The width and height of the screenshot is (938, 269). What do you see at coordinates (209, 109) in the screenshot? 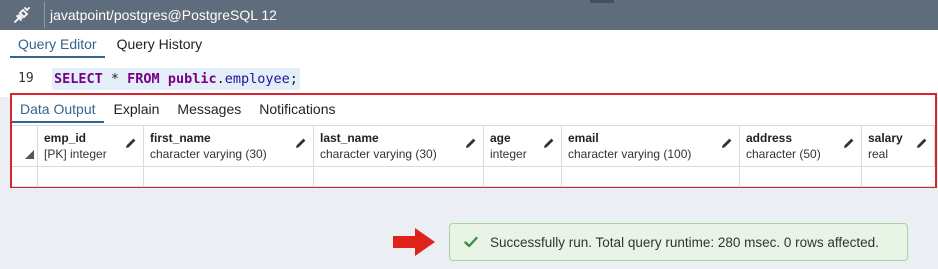
I see `tab-messages: Messages` at bounding box center [209, 109].